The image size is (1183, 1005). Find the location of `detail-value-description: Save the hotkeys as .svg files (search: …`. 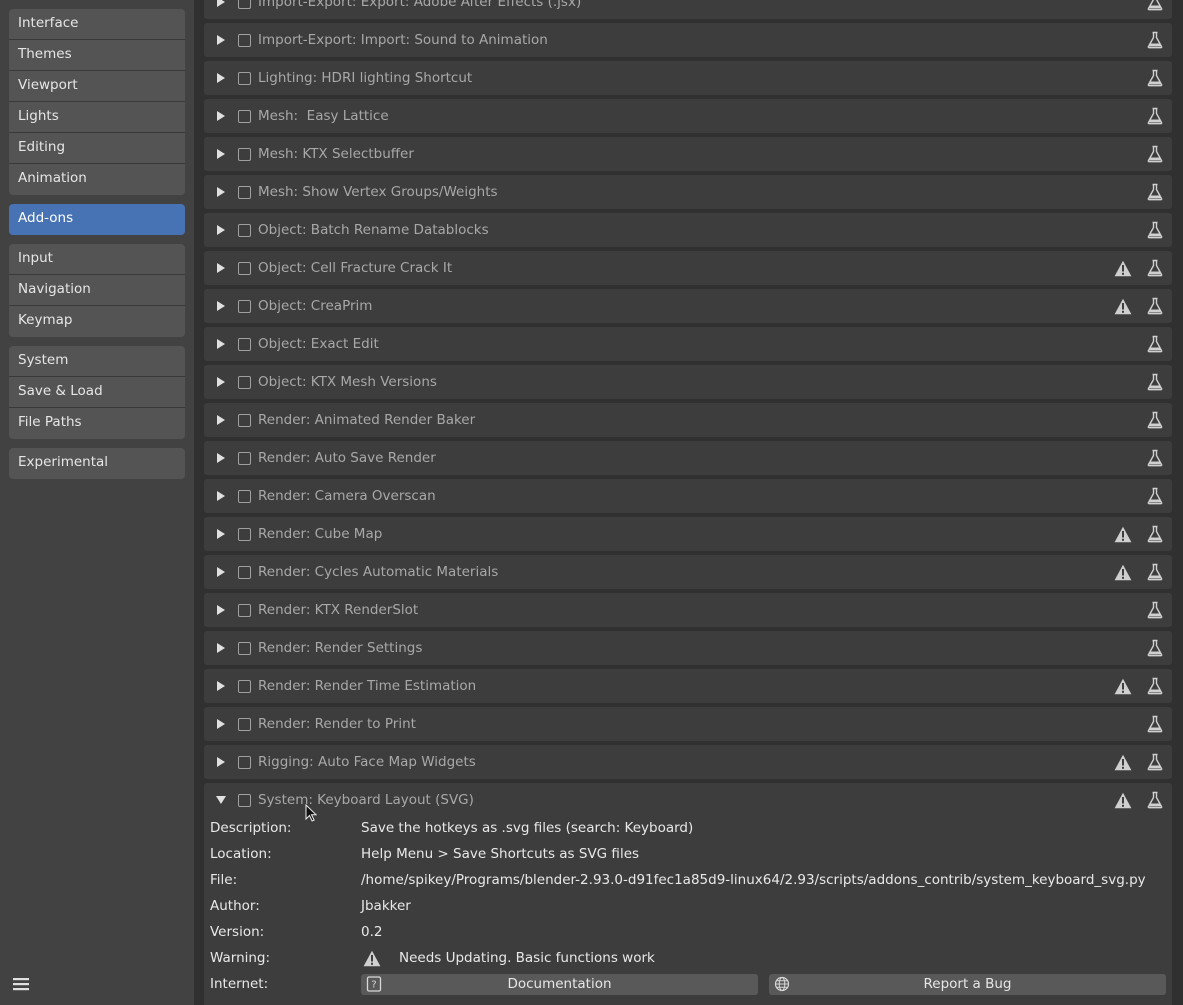

detail-value-description: Save the hotkeys as .svg files (search: … is located at coordinates (527, 828).